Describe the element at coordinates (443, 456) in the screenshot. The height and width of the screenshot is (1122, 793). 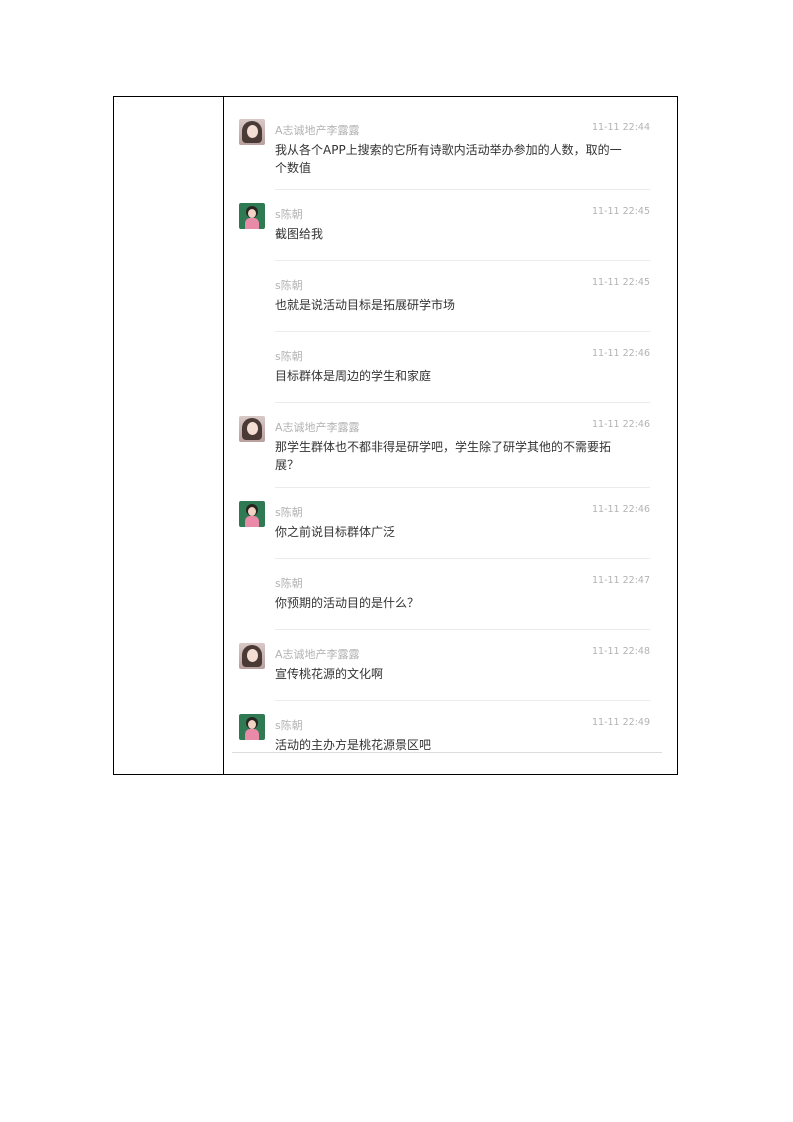
I see `message-text: 那学生群体也不都非得是研学吧，学生除了研学其他的不需要拓展？` at that location.